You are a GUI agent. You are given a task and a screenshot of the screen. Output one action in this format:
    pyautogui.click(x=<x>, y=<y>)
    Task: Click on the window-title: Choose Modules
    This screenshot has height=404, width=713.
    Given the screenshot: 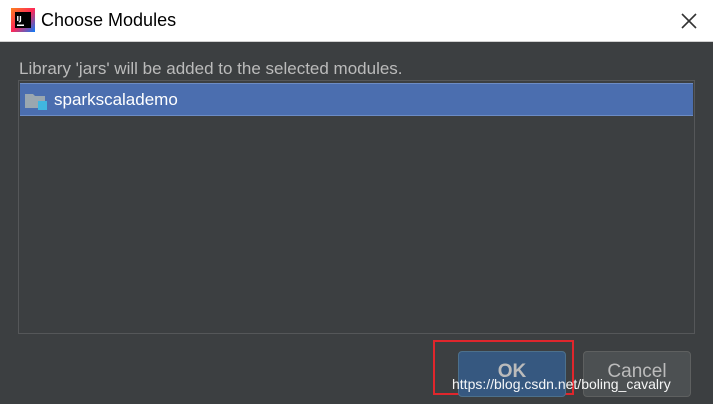 What is the action you would take?
    pyautogui.click(x=109, y=20)
    